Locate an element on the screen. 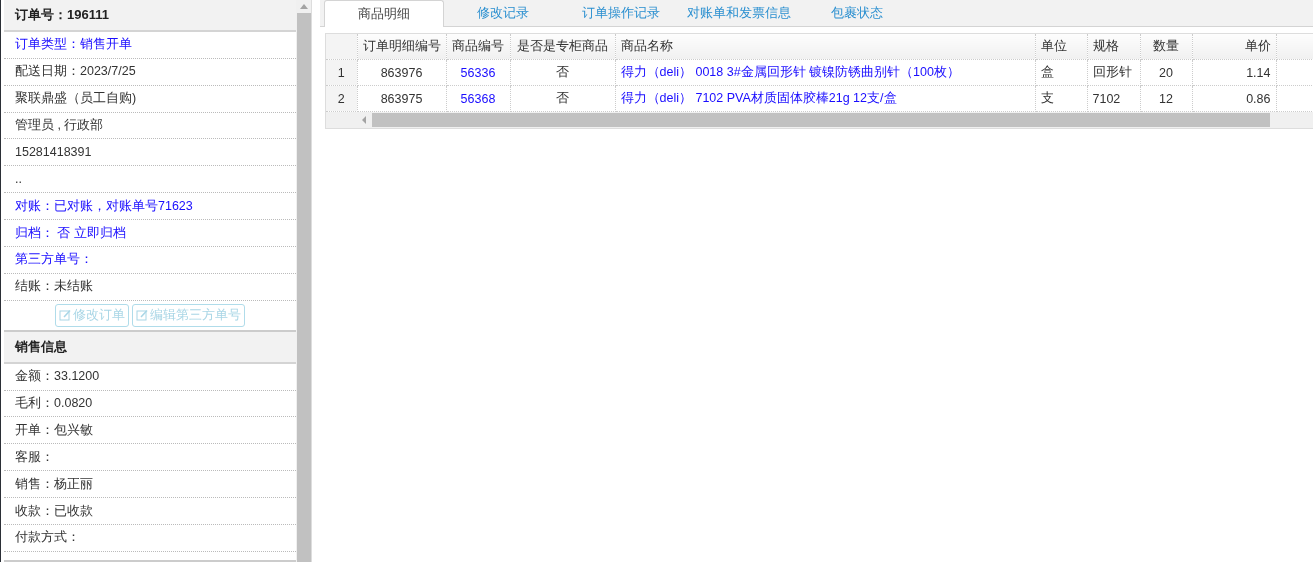 The height and width of the screenshot is (562, 1313). row-number: 1 is located at coordinates (341, 72).